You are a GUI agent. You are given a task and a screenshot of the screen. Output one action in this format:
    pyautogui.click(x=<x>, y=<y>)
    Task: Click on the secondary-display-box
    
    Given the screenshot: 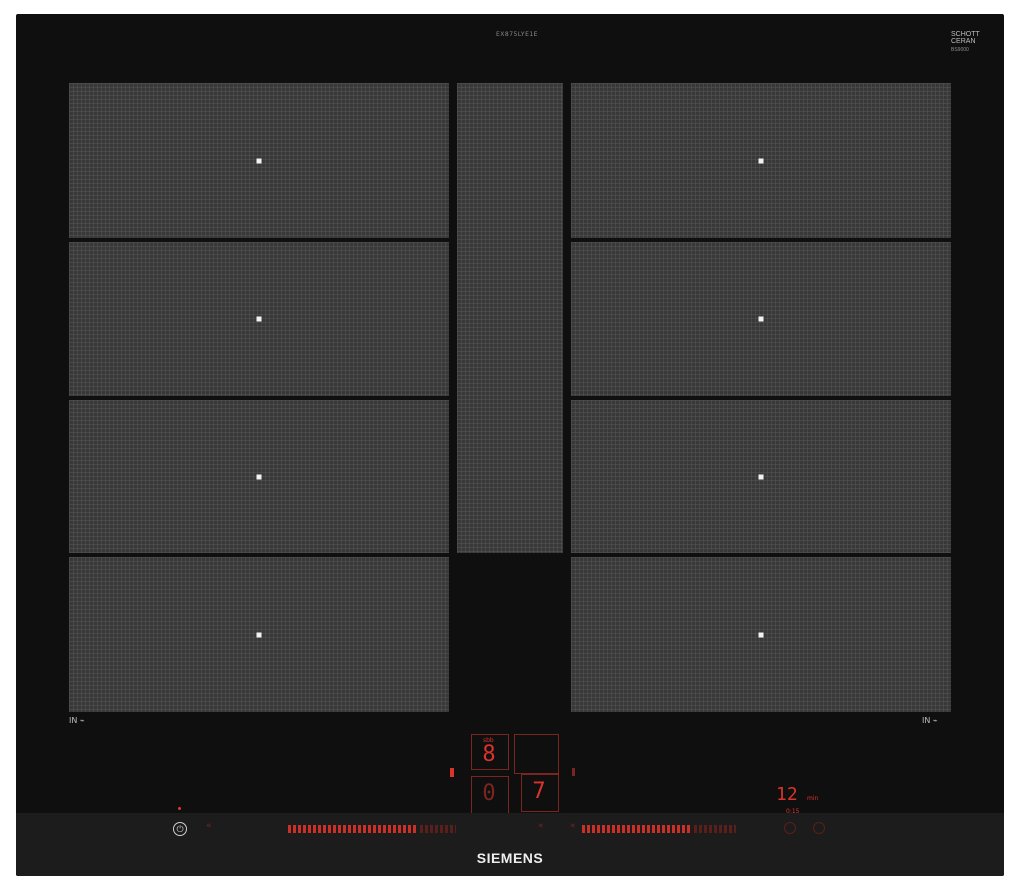 What is the action you would take?
    pyautogui.click(x=536, y=754)
    